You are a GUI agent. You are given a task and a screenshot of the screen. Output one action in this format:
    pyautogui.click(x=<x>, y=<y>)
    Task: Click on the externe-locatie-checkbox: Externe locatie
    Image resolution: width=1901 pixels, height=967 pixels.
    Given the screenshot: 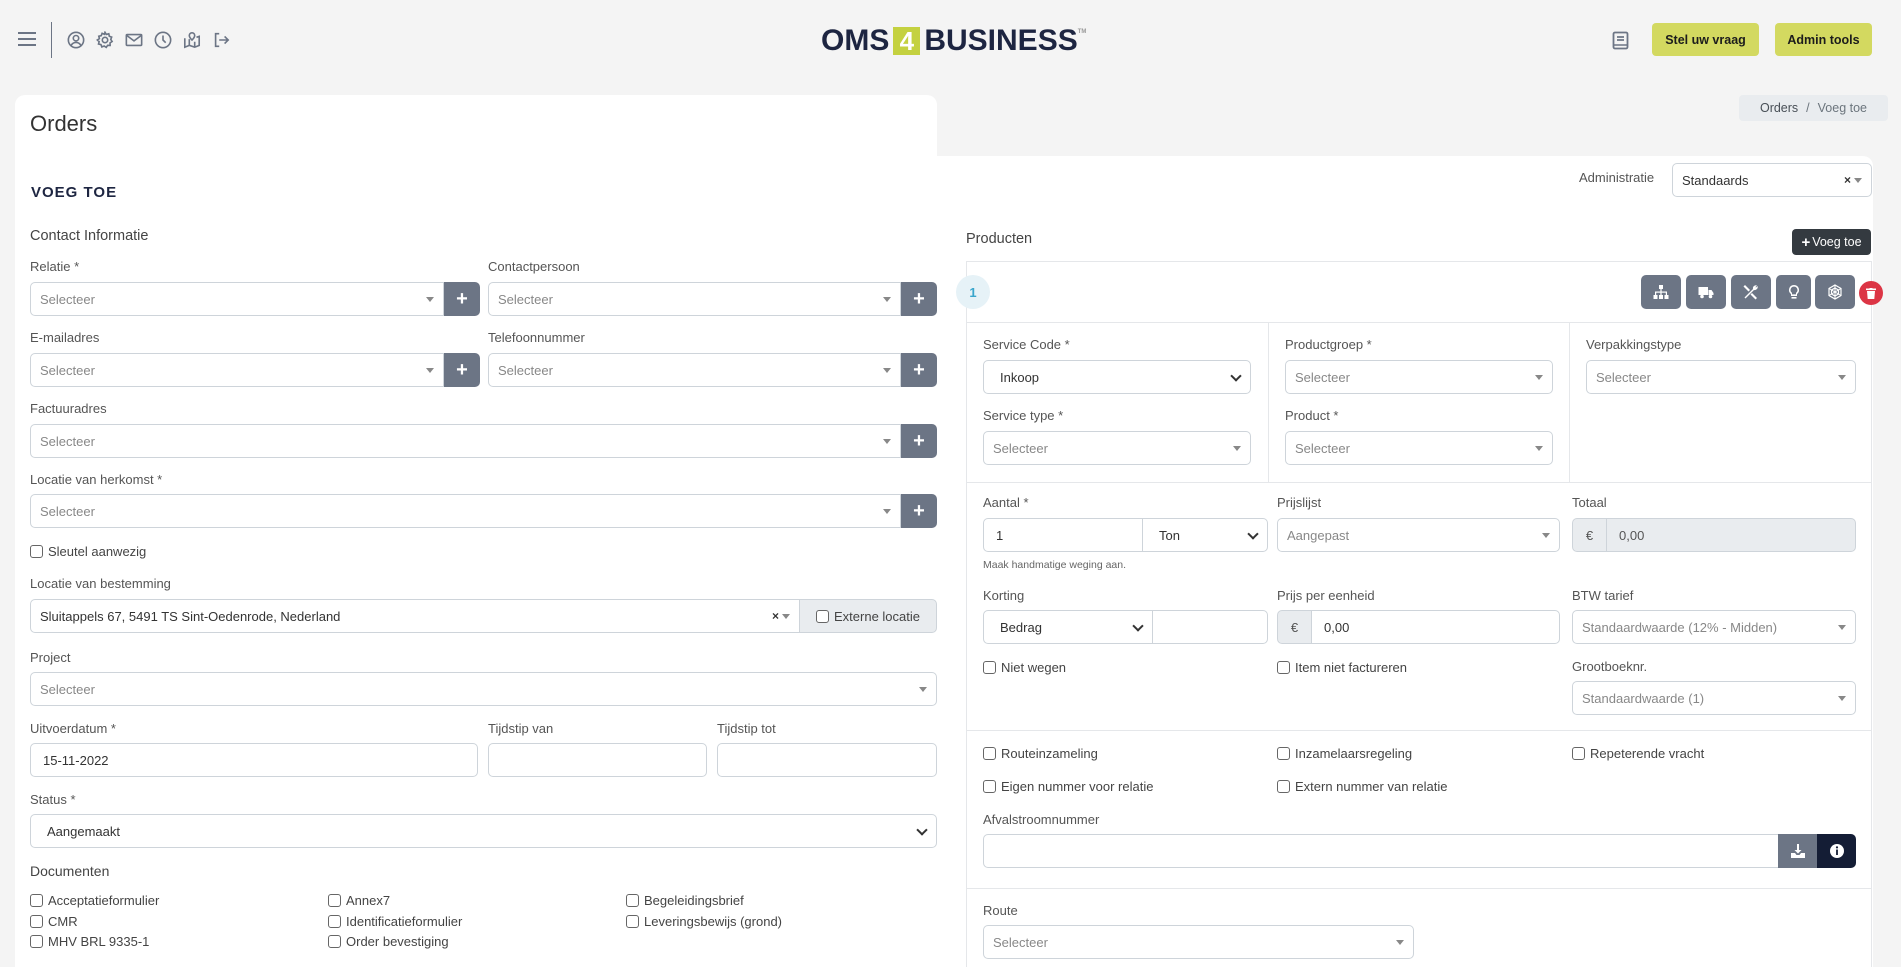 What is the action you would take?
    pyautogui.click(x=868, y=616)
    